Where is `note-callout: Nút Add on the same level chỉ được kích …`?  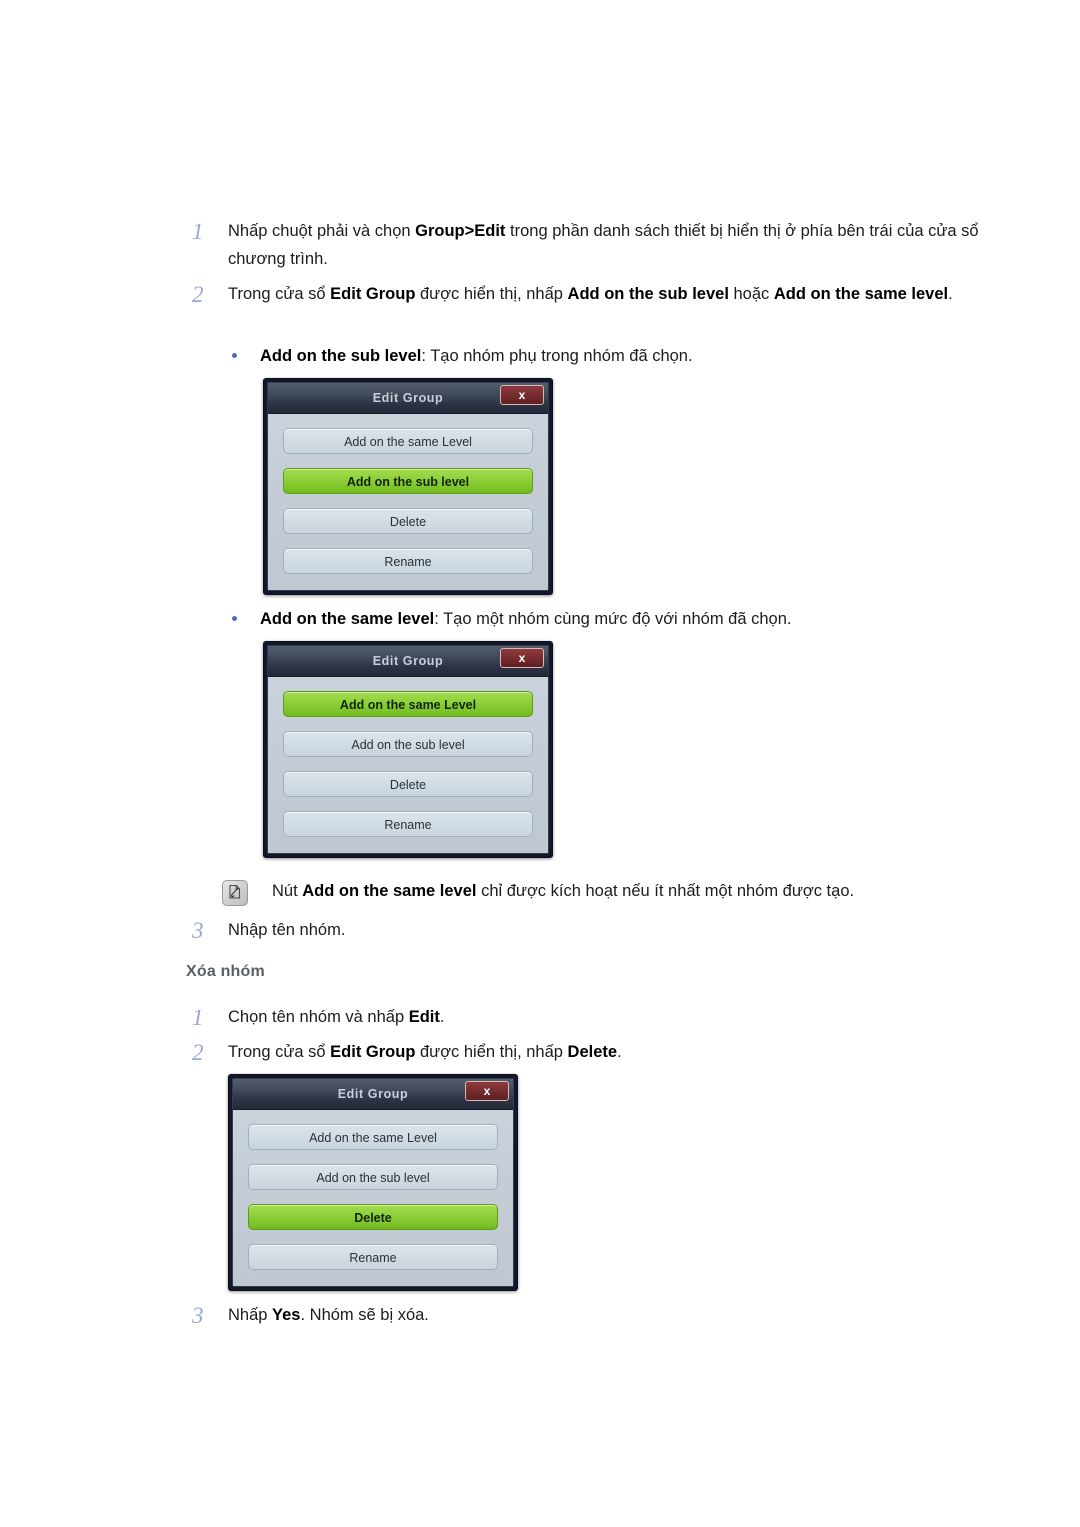 note-callout: Nút Add on the same level chỉ được kích … is located at coordinates (592, 892).